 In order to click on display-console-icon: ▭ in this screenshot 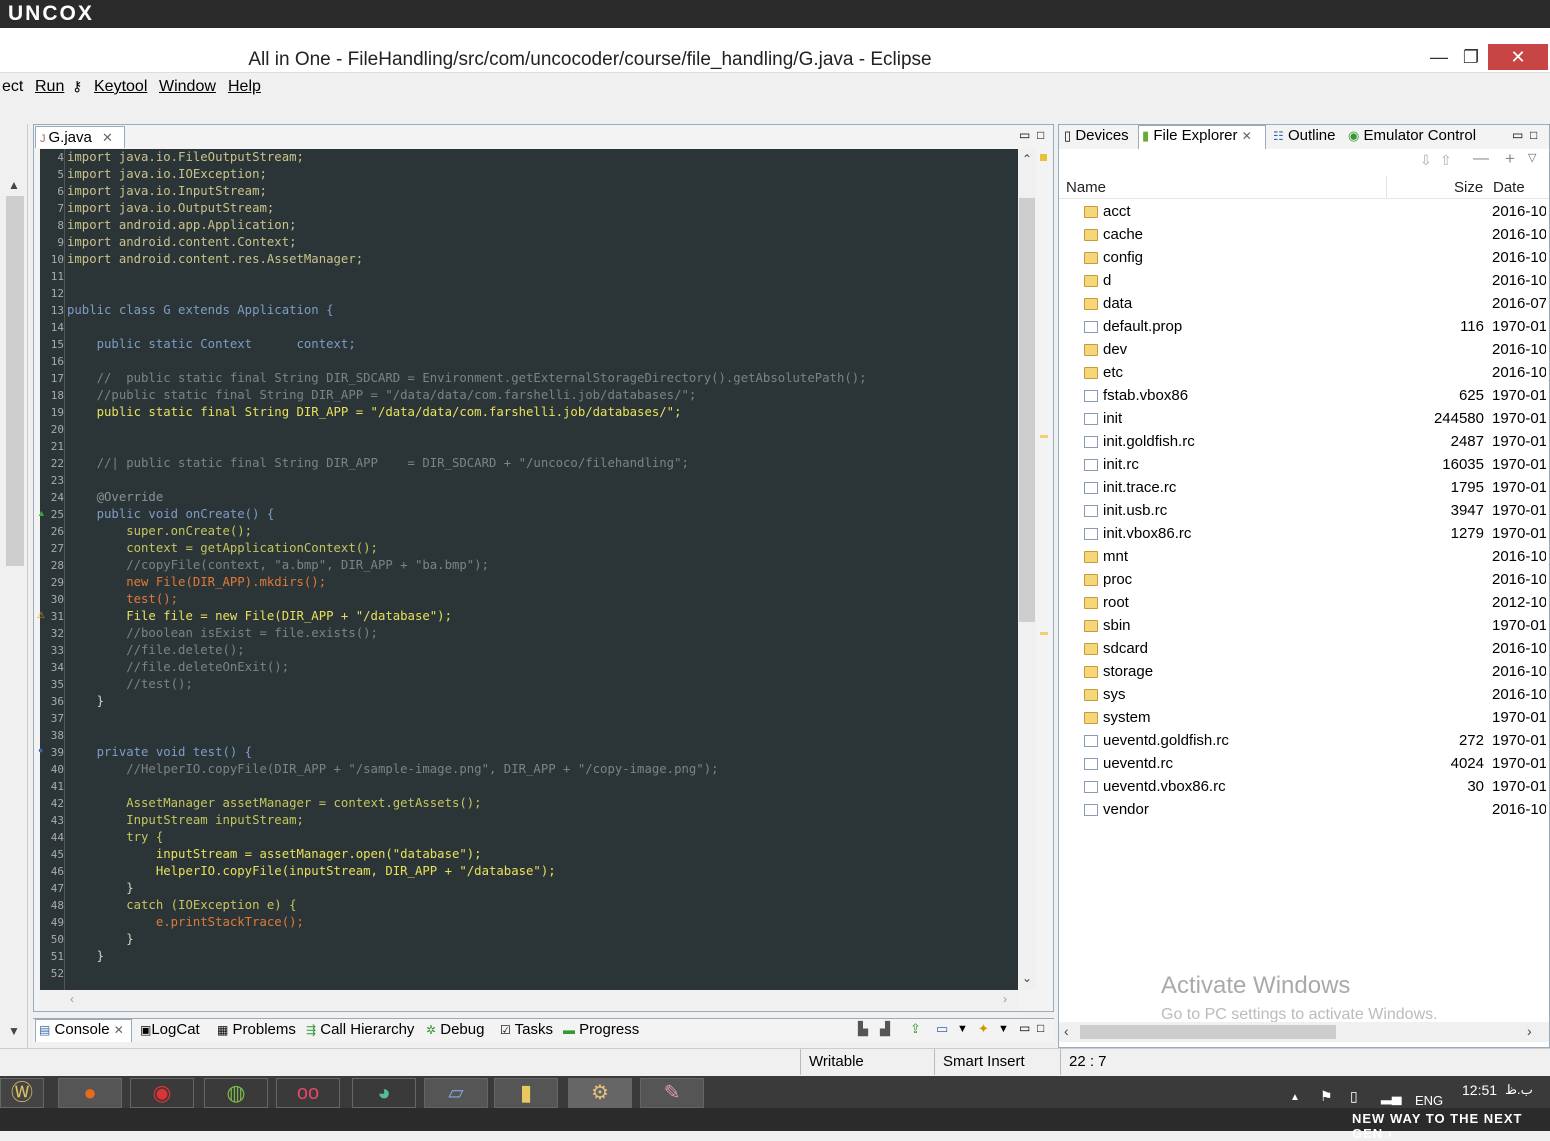, I will do `click(942, 1029)`.